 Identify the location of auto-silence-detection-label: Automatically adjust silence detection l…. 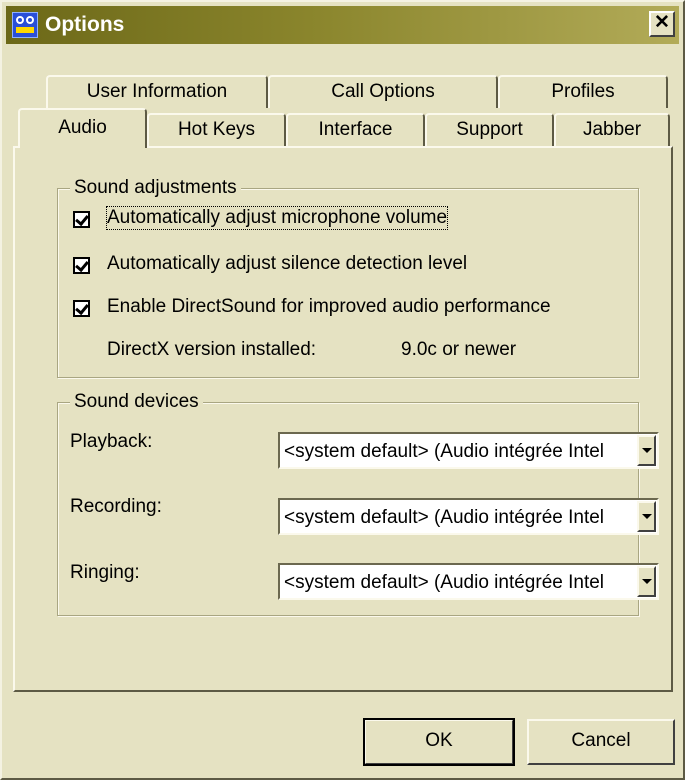
(287, 264).